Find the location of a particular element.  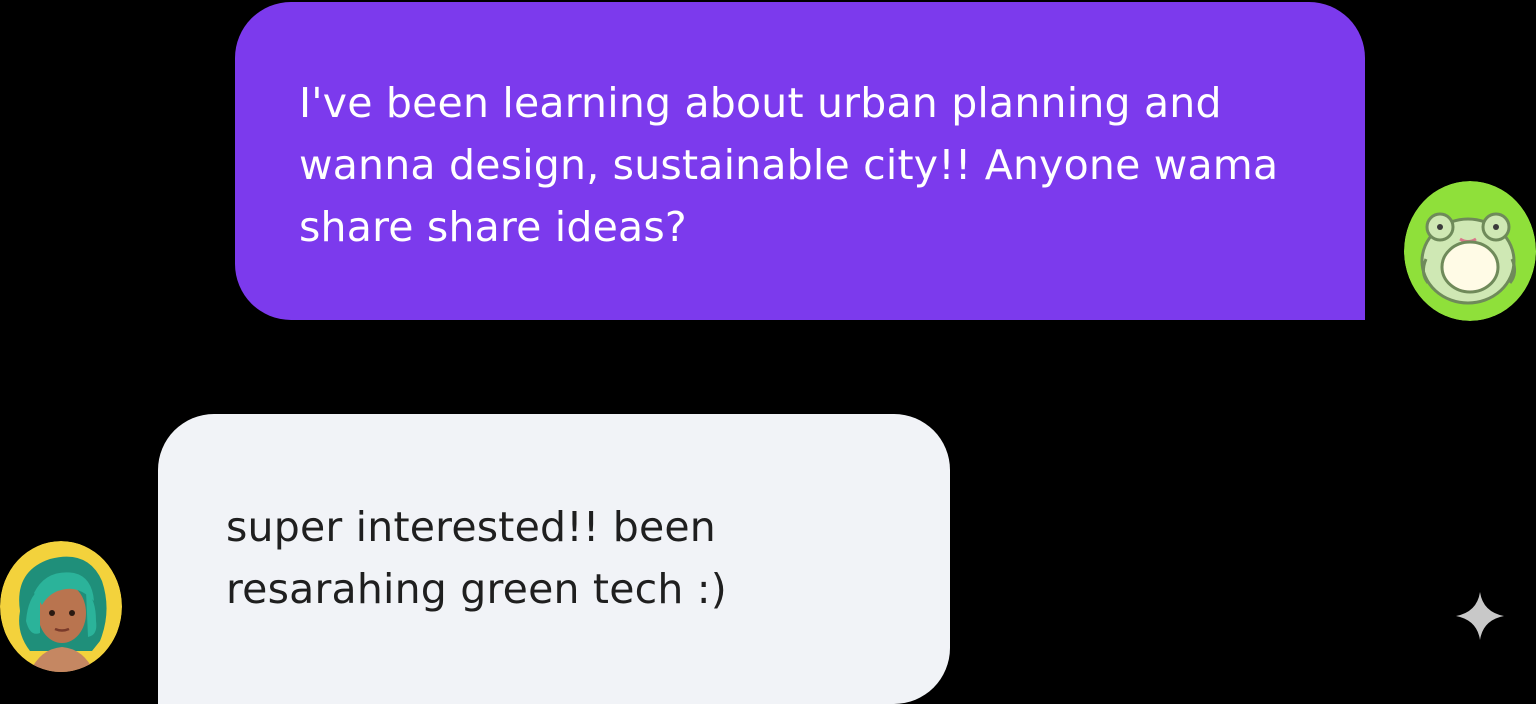

frog-avatar-icon is located at coordinates (1470, 251).